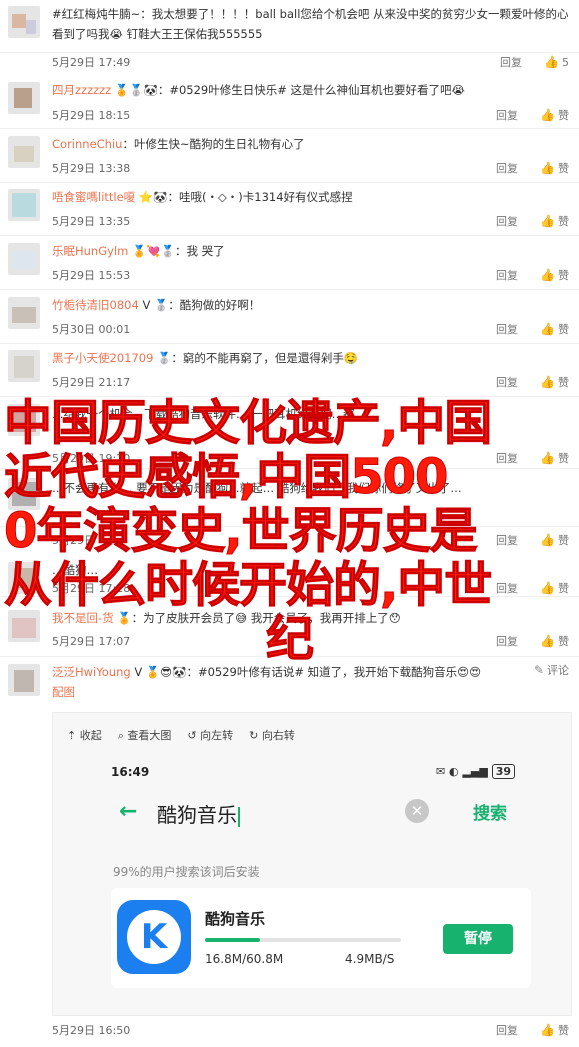 This screenshot has height=1047, width=579. I want to click on collapse-button: ⇡ 收起, so click(84, 735).